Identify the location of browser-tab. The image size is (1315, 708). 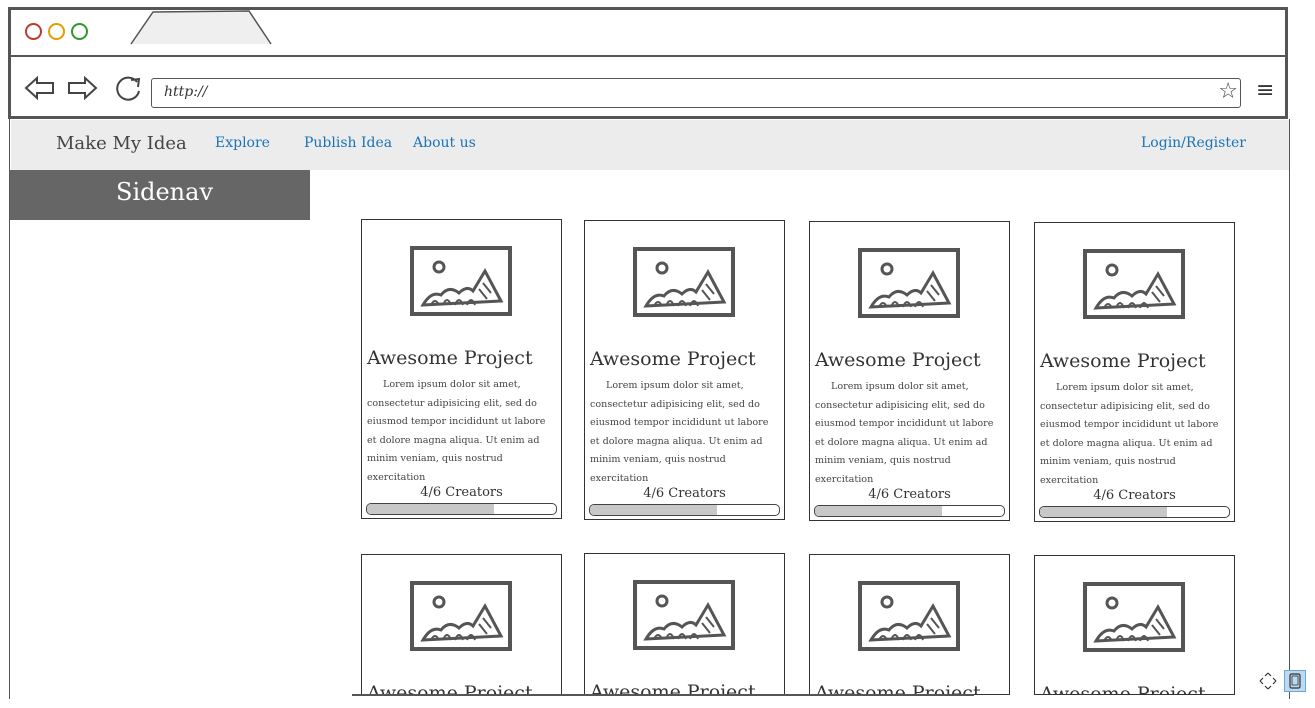
(201, 28).